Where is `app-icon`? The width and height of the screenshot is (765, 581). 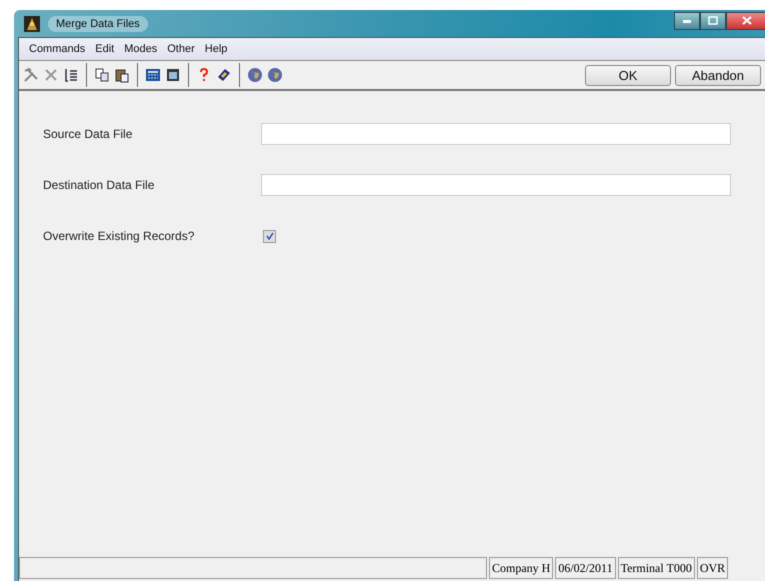 app-icon is located at coordinates (32, 24).